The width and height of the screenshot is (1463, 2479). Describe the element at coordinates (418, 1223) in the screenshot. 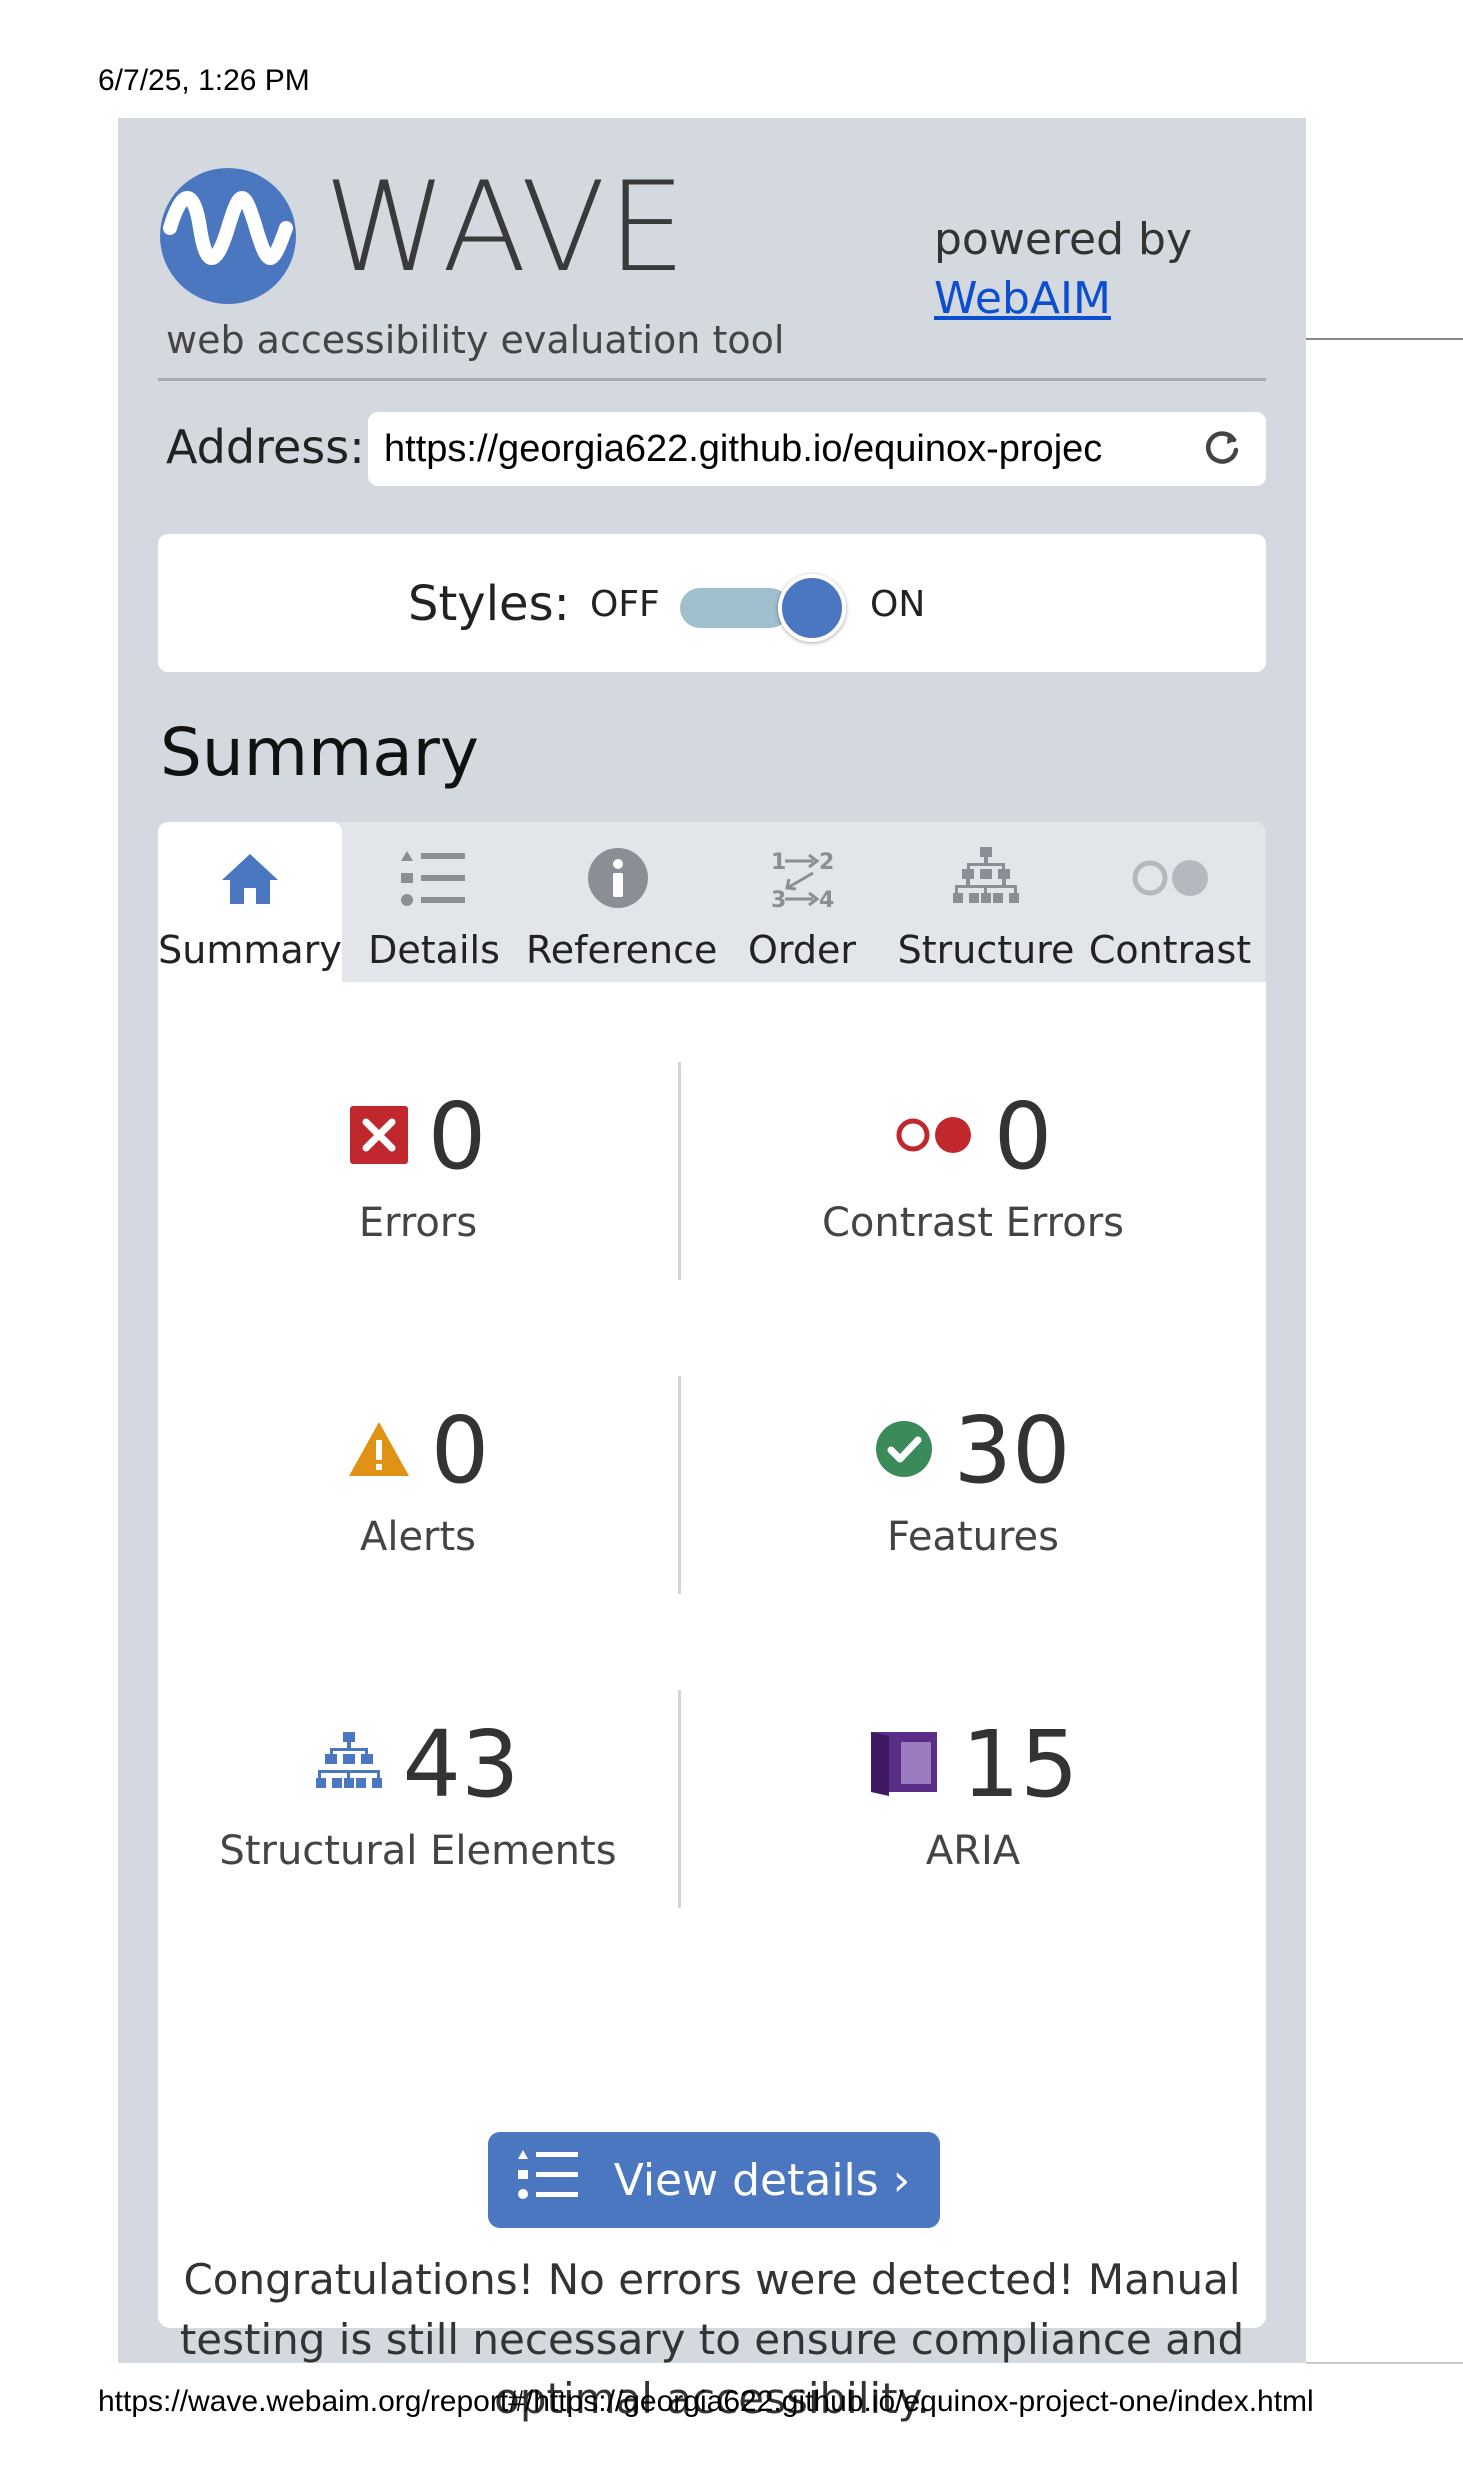

I see `errors-label: Errors` at that location.